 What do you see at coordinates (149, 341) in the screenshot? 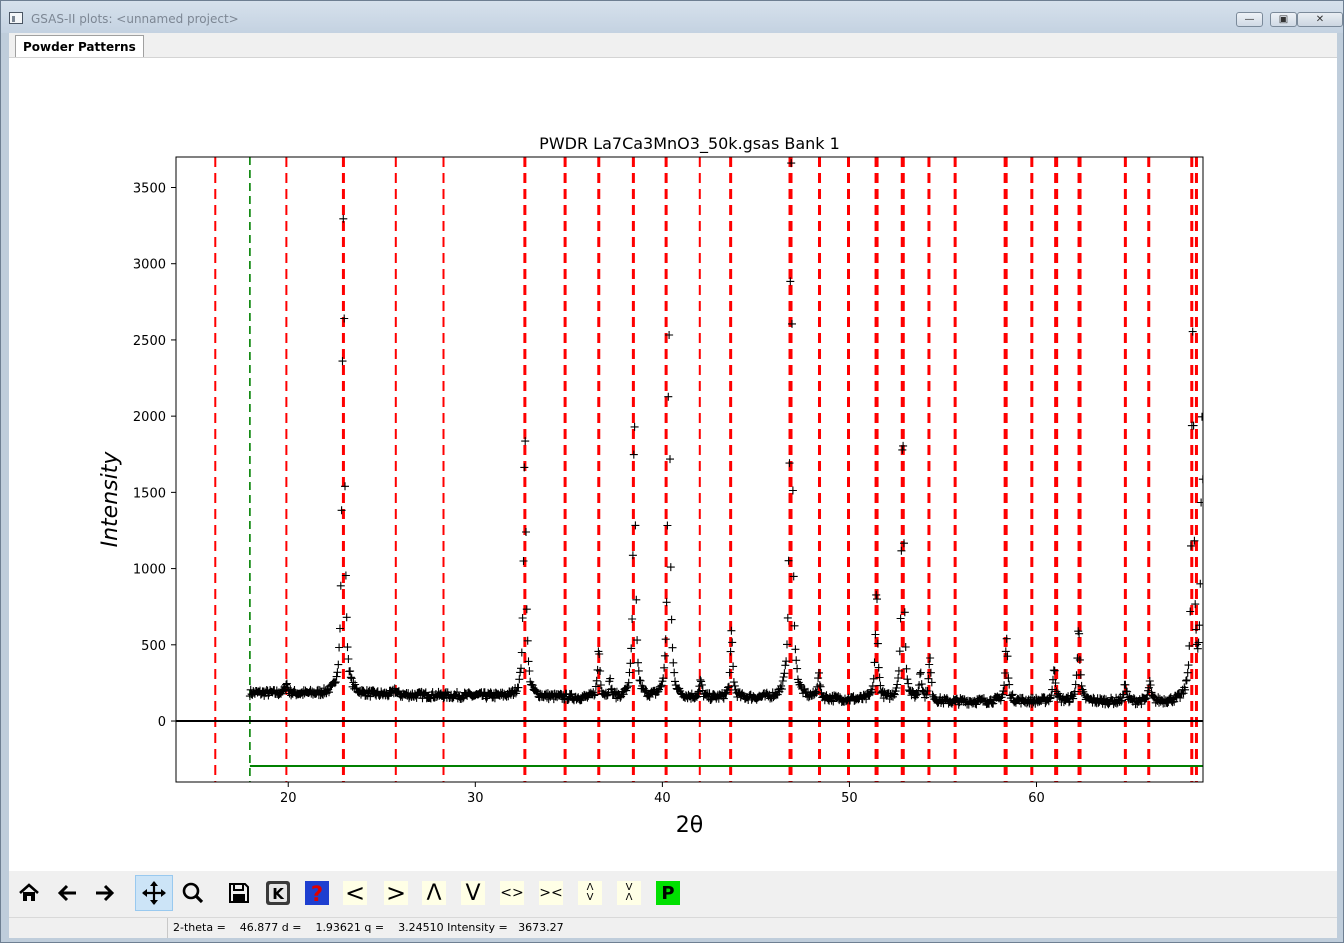
I see `y-tick-label: 2500` at bounding box center [149, 341].